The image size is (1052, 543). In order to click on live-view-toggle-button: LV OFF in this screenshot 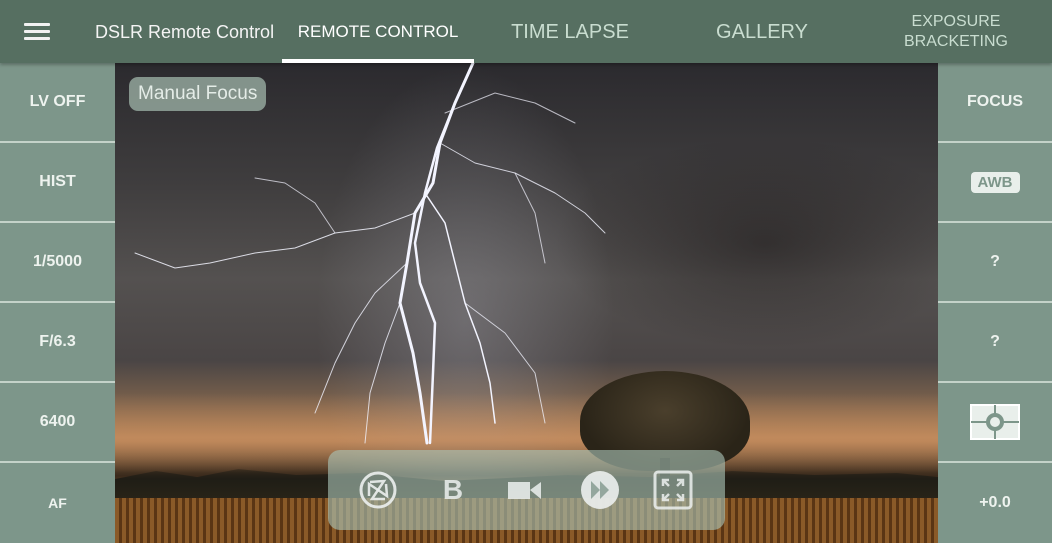, I will do `click(57, 103)`.